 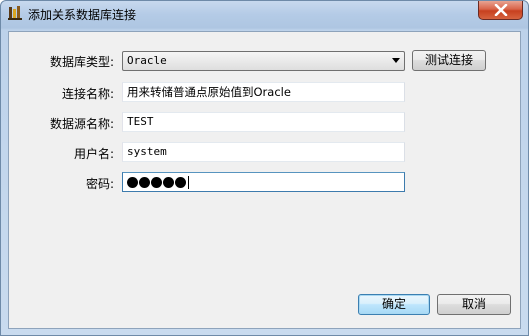 I want to click on close-button, so click(x=500, y=10).